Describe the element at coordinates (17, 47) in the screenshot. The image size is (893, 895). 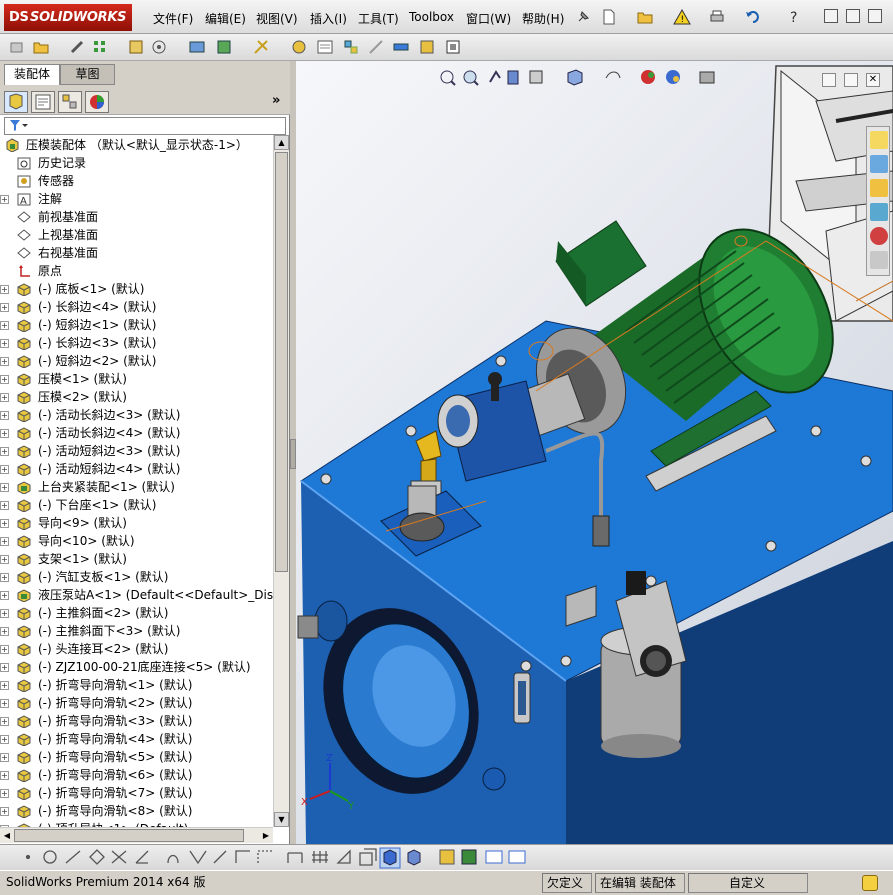
I see `insert-component-icon` at that location.